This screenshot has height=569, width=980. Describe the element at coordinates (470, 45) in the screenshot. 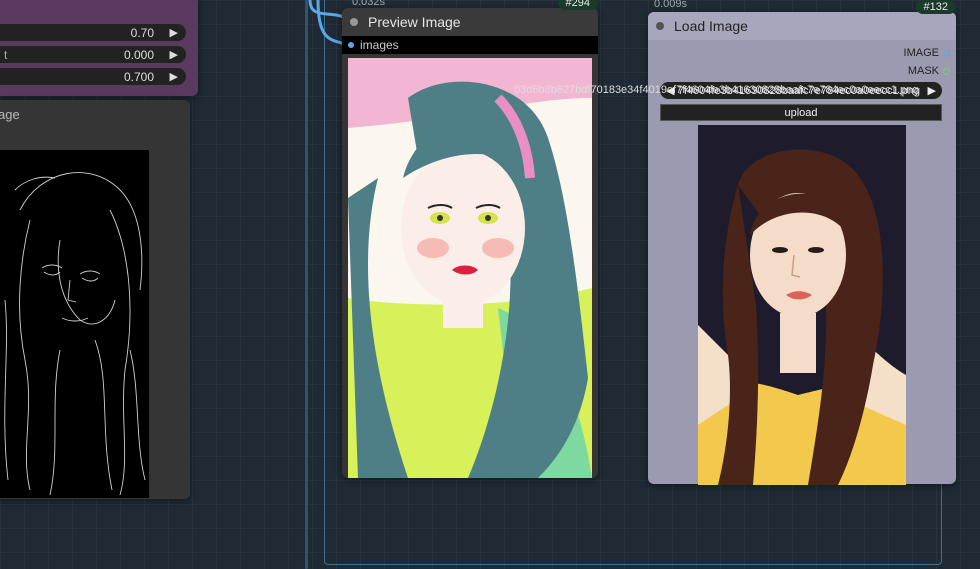

I see `input-slot-images: images` at that location.